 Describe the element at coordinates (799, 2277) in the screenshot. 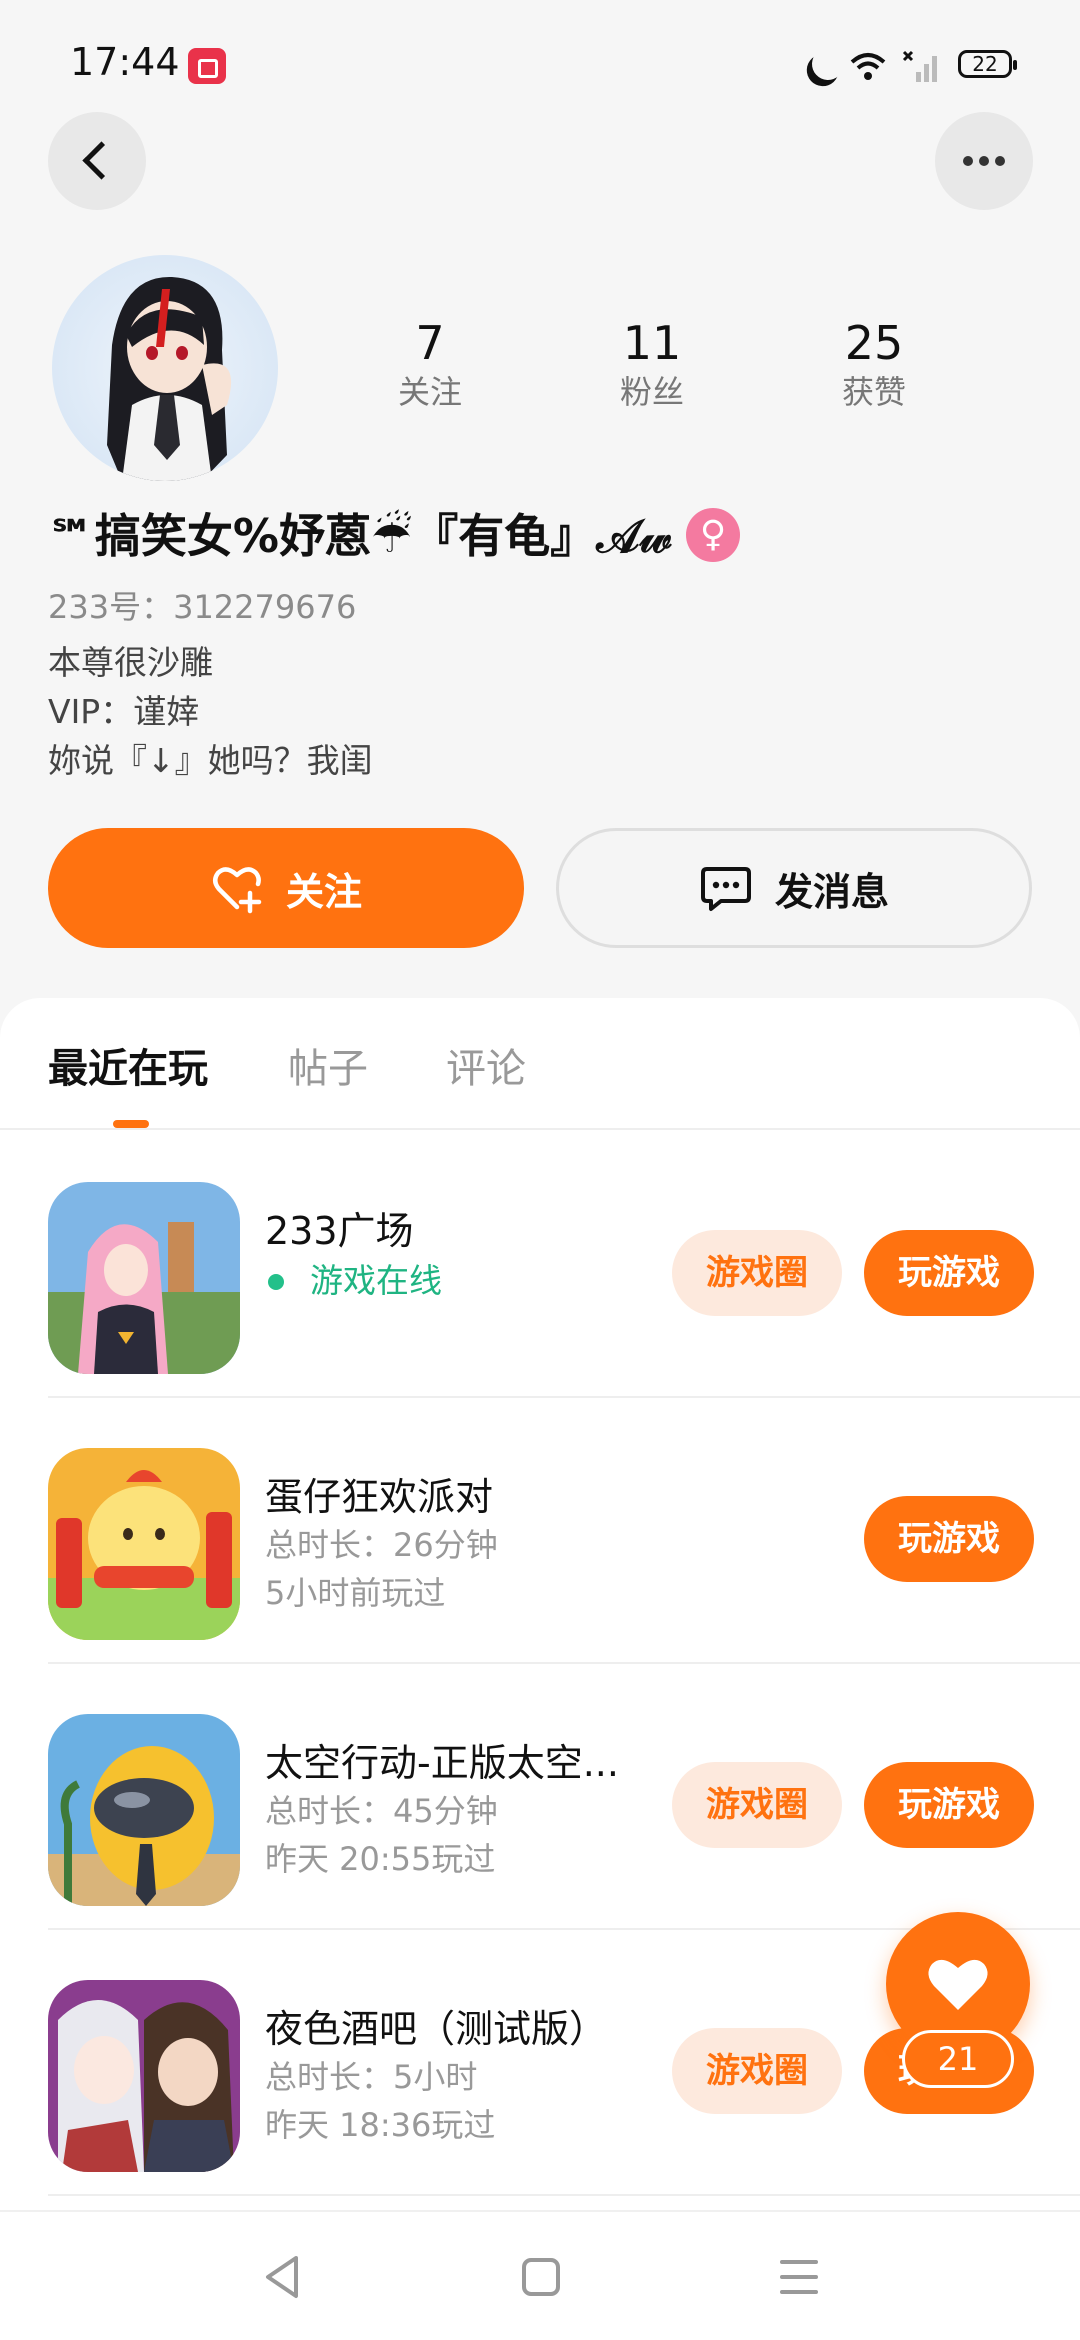

I see `nav-recents-icon` at that location.